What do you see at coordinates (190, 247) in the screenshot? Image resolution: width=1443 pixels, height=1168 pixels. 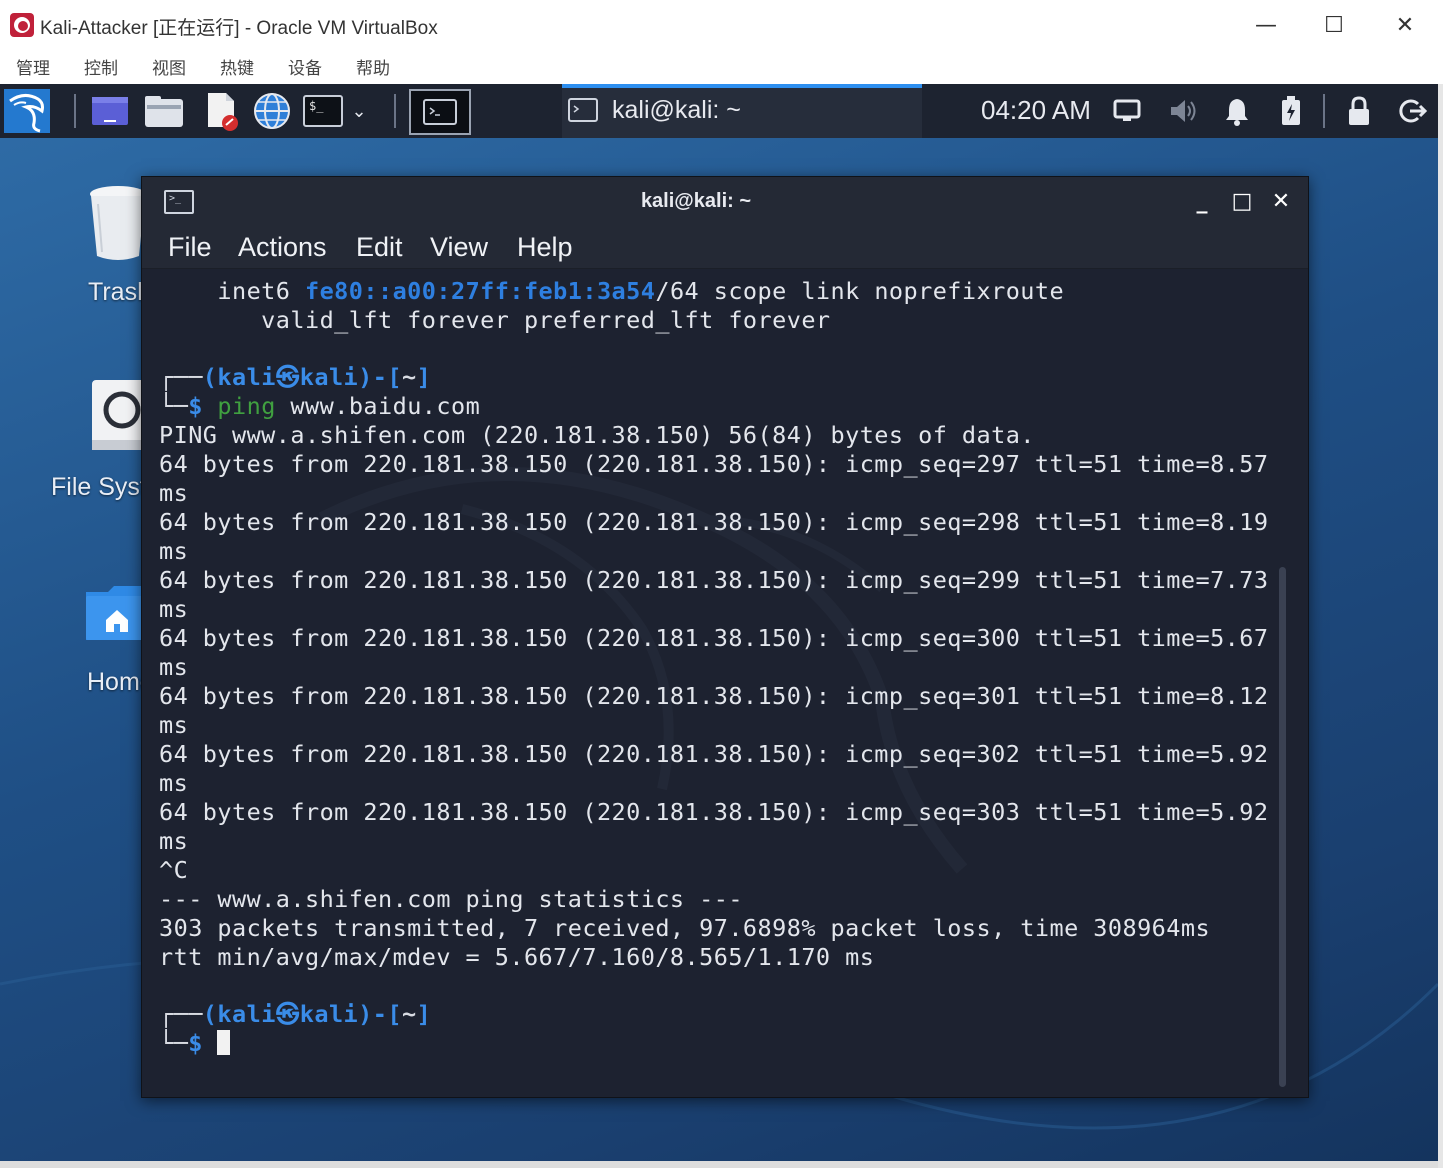 I see `menu-file: File` at bounding box center [190, 247].